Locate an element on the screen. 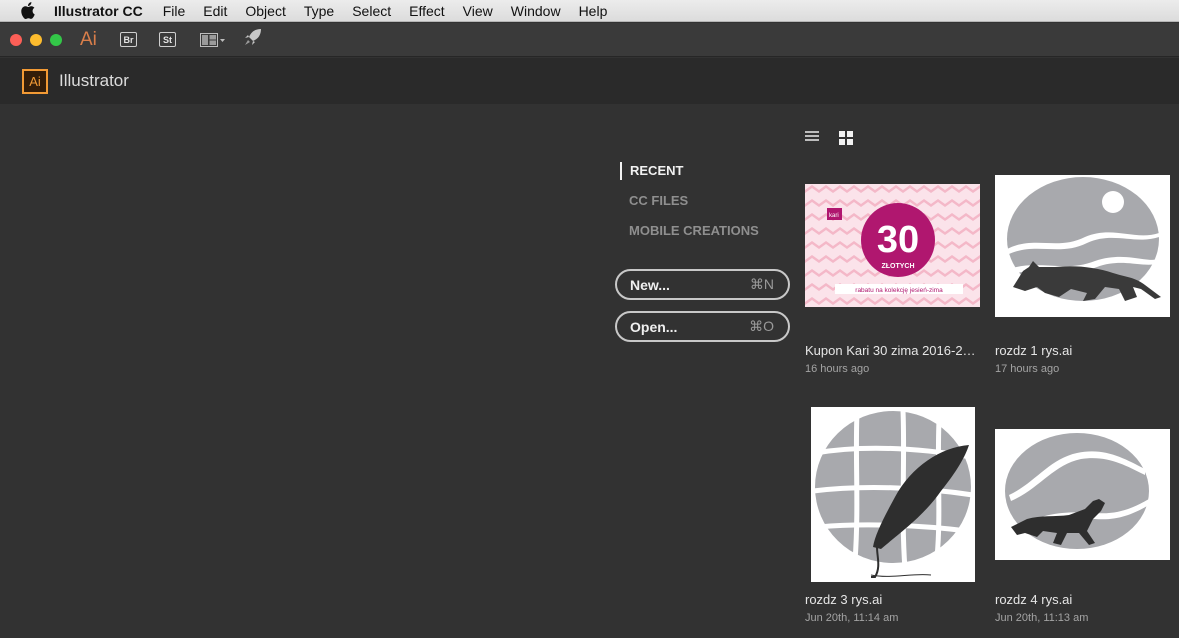 The image size is (1179, 638). zoom-window-button is located at coordinates (56, 39).